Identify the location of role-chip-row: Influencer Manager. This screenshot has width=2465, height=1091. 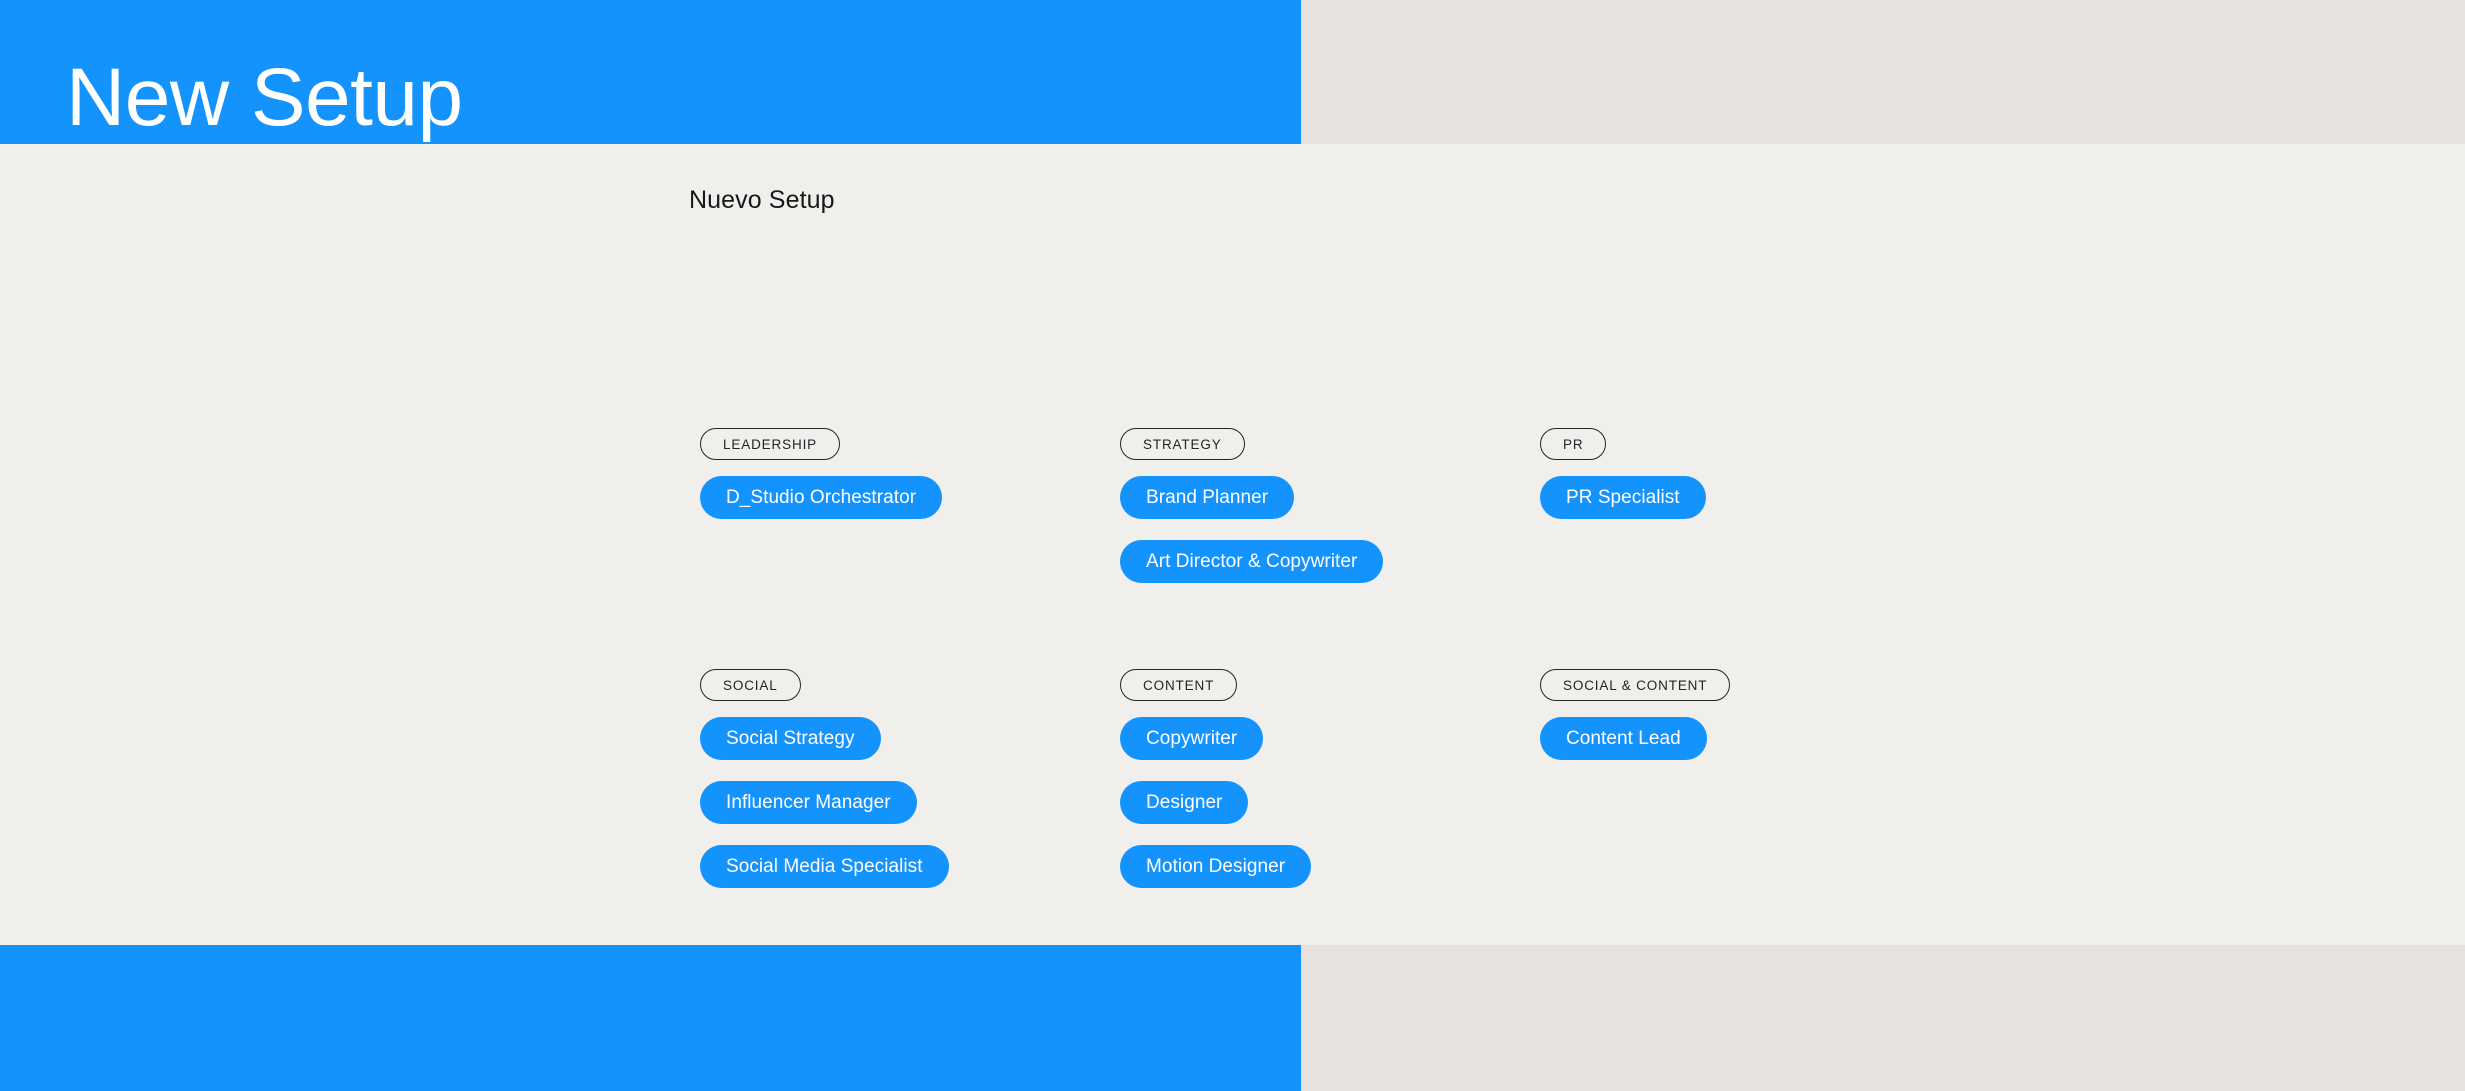
(910, 802).